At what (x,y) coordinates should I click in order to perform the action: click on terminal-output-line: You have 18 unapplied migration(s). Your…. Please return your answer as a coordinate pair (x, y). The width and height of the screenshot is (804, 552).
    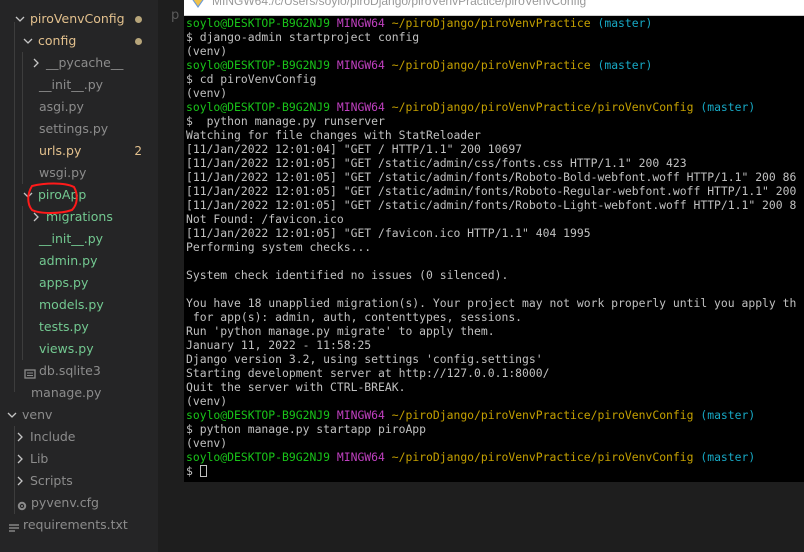
    Looking at the image, I should click on (491, 303).